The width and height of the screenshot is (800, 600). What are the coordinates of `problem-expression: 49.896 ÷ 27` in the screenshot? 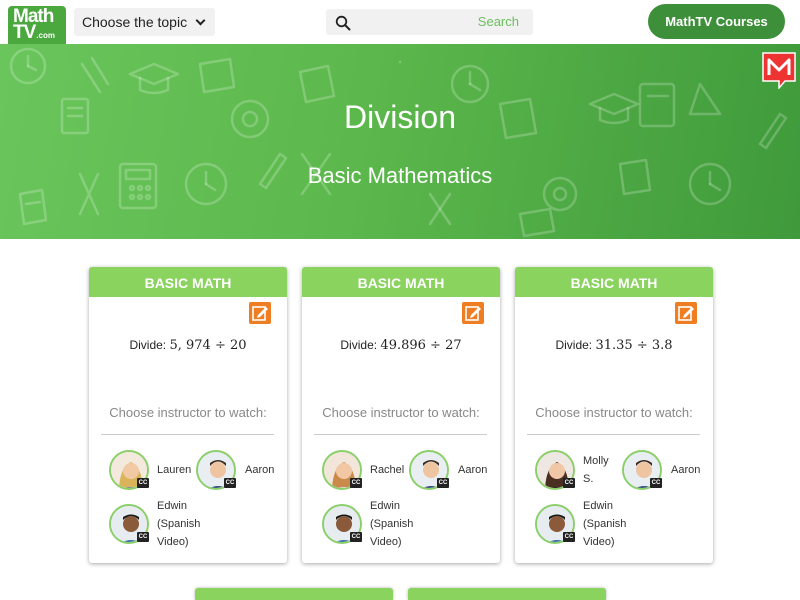 It's located at (421, 345).